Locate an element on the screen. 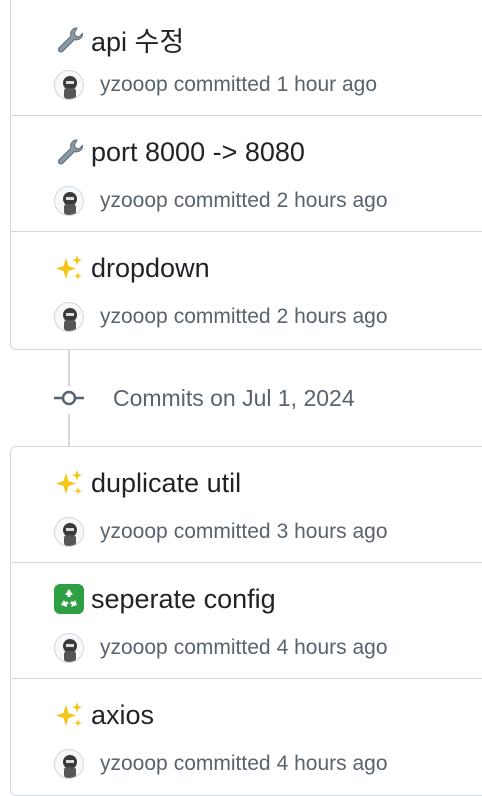 The image size is (482, 796). commit-meta: yzooop committed 1 hour ago is located at coordinates (215, 85).